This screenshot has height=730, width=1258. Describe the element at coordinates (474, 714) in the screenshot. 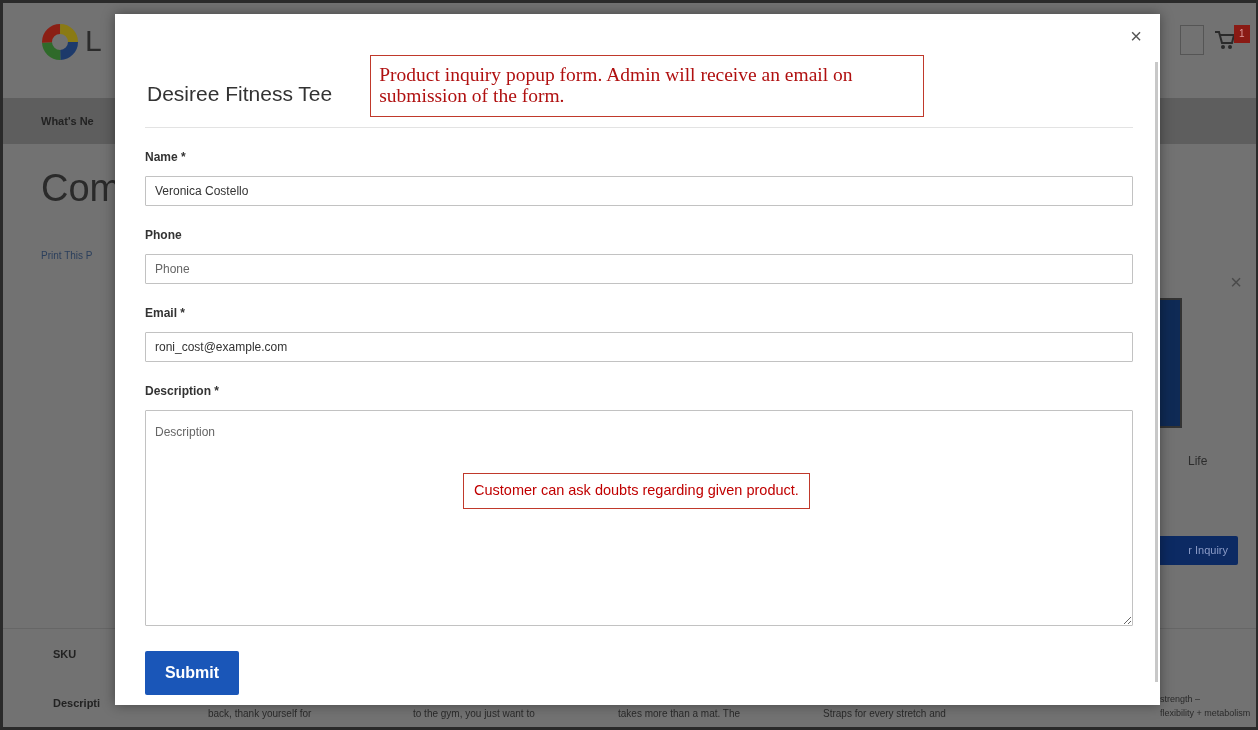

I see `description-text: to the gym, you just want to` at that location.